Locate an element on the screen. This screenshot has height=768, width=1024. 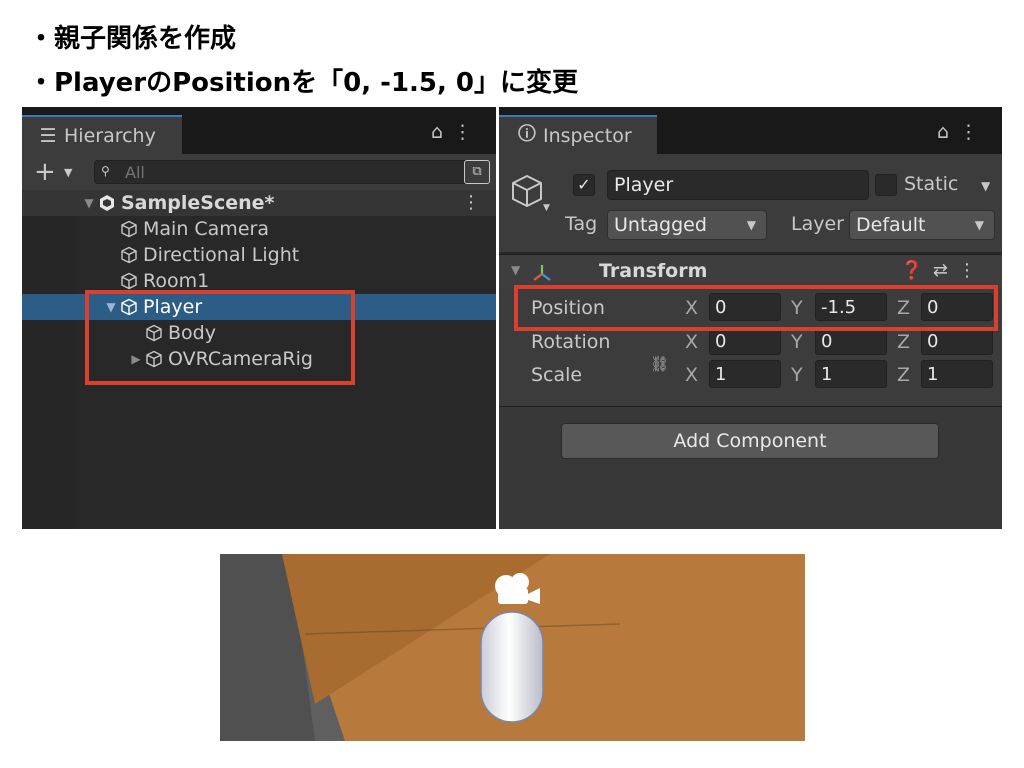
scene-row: ▼ SampleScene* ⋮ is located at coordinates (259, 203).